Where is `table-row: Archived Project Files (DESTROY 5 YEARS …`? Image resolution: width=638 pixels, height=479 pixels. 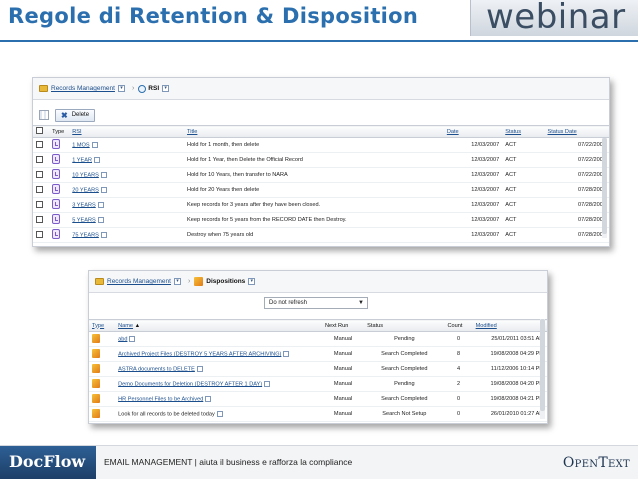
table-row: Archived Project Files (DESTROY 5 YEARS … is located at coordinates (318, 354).